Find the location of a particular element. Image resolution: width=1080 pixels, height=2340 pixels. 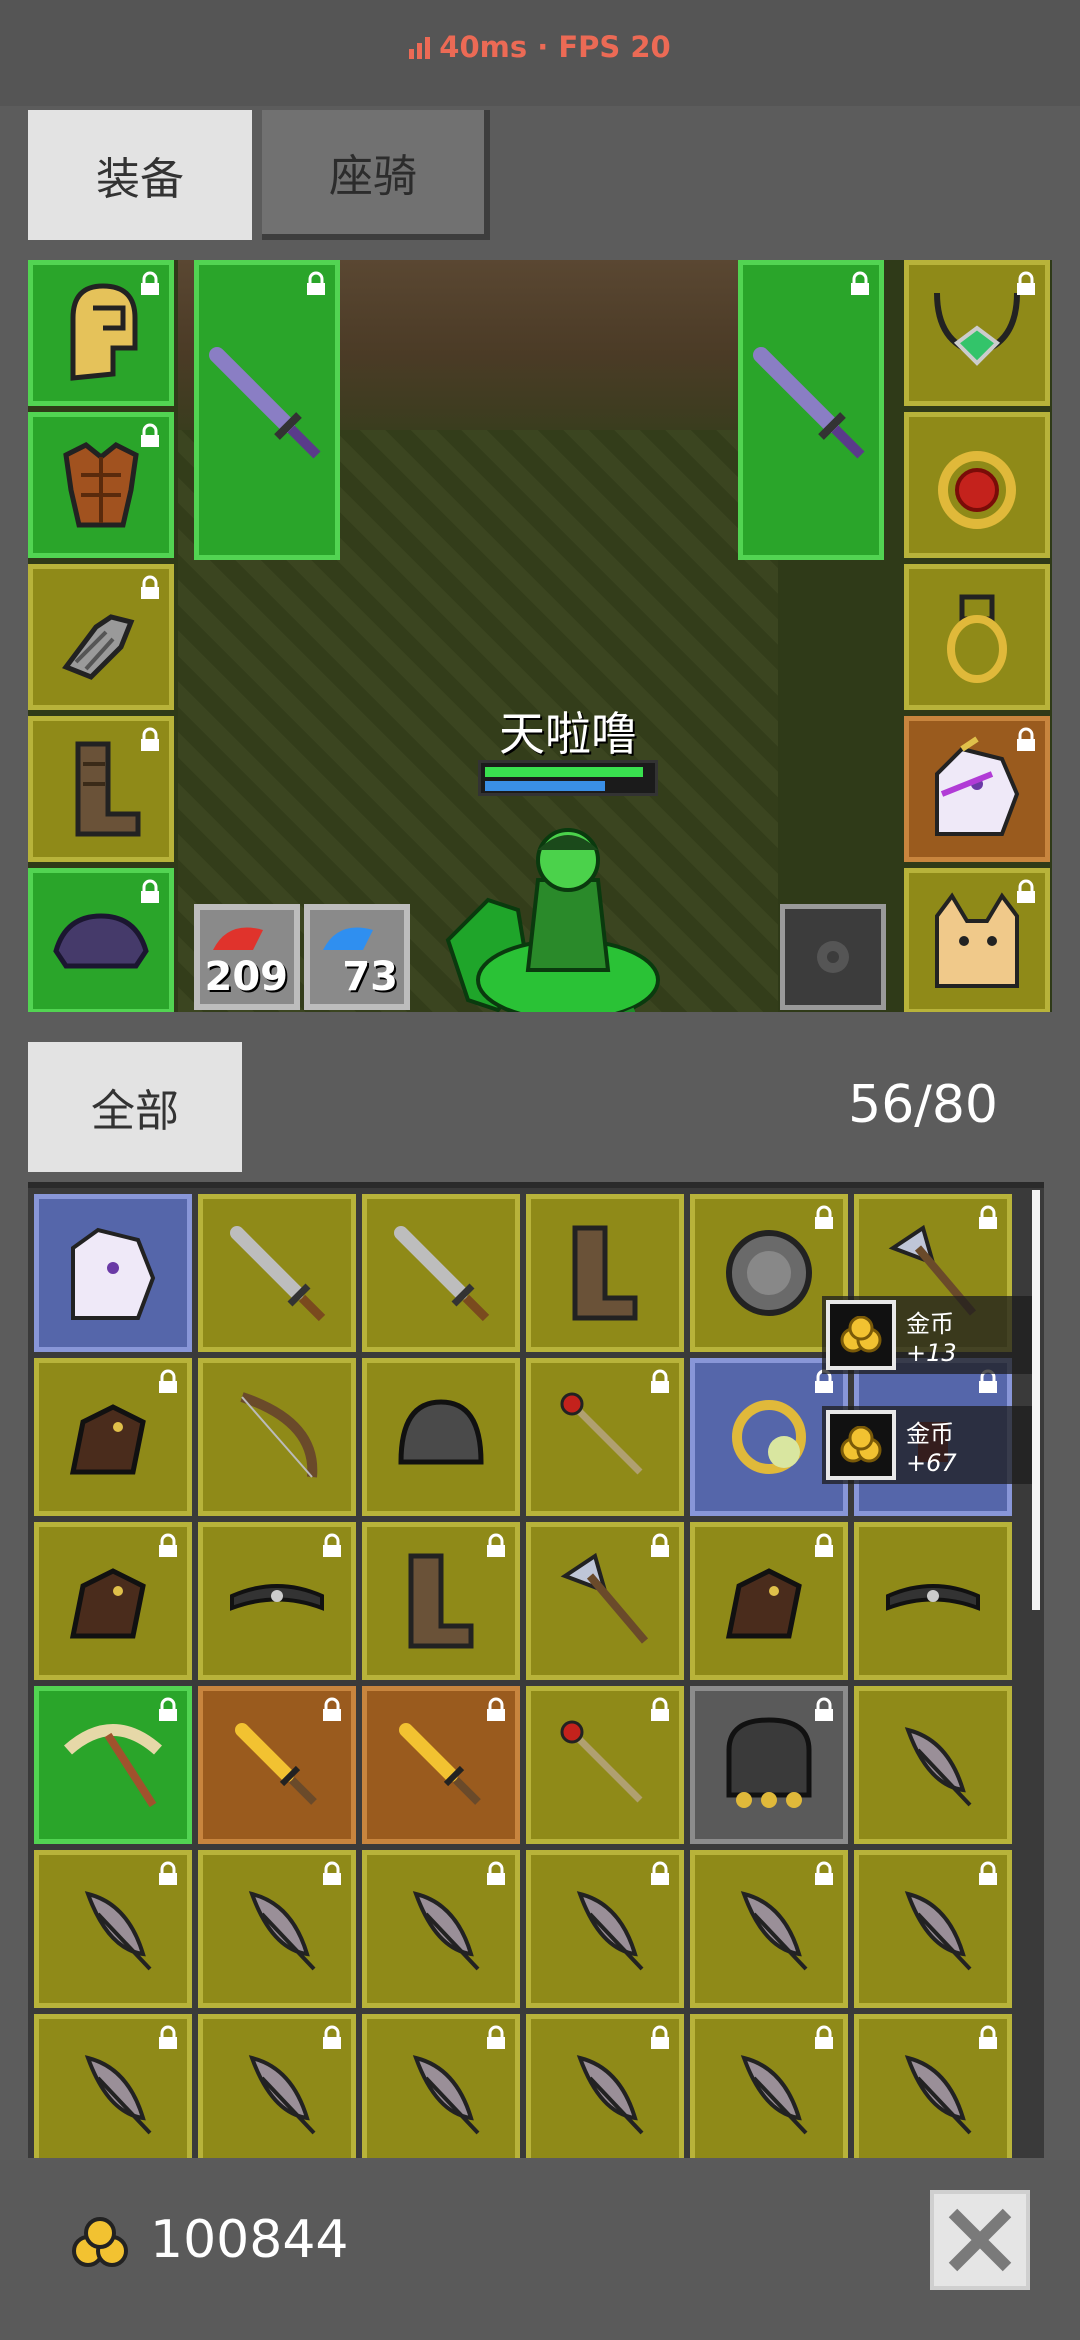

ruby-ring-icon is located at coordinates (977, 490).